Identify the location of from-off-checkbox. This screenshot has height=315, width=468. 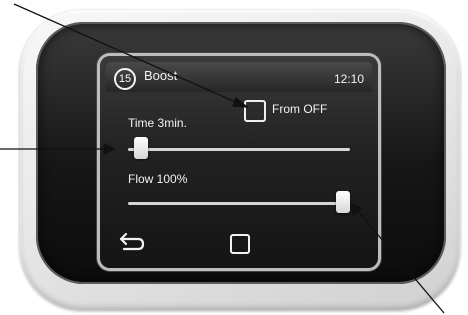
(255, 111).